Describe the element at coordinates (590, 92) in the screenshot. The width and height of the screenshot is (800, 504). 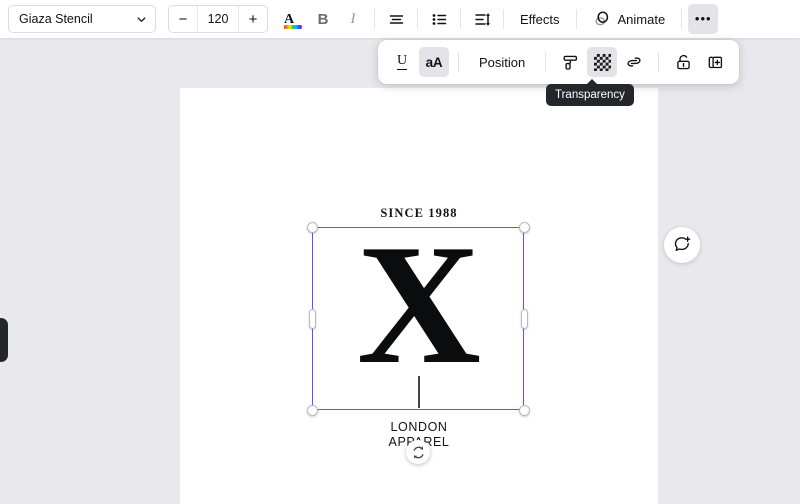
I see `transparency-tooltip: Transparency` at that location.